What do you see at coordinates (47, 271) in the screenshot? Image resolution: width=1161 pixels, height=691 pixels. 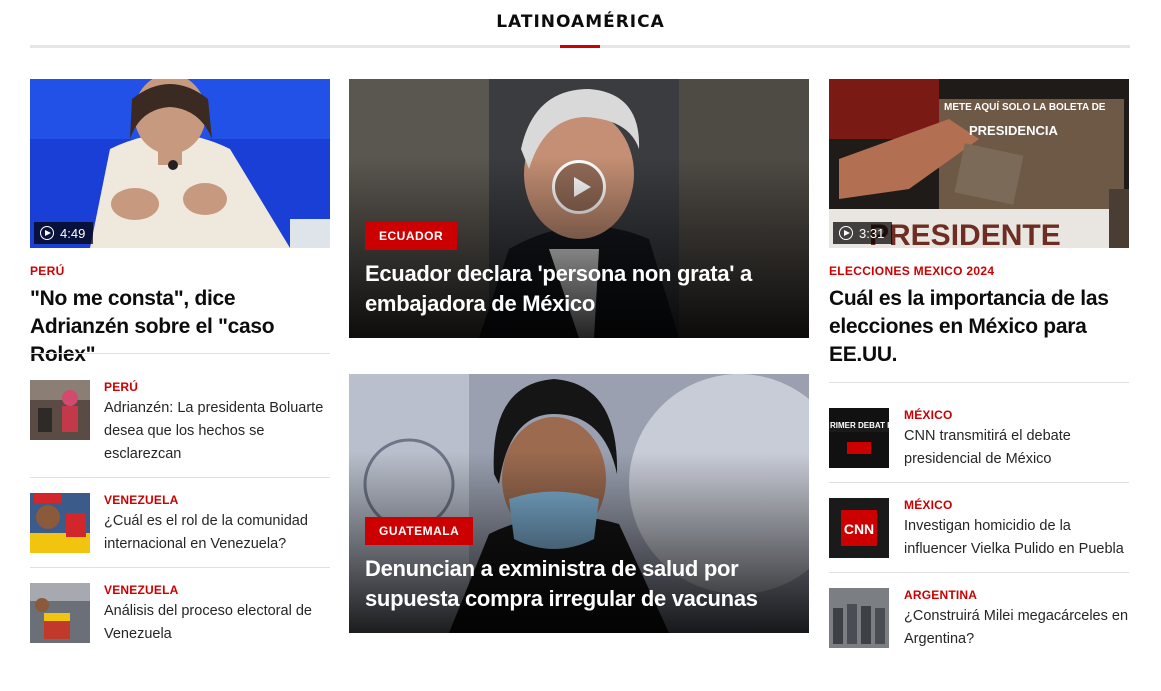 I see `lead-kicker-left: PERÚ` at bounding box center [47, 271].